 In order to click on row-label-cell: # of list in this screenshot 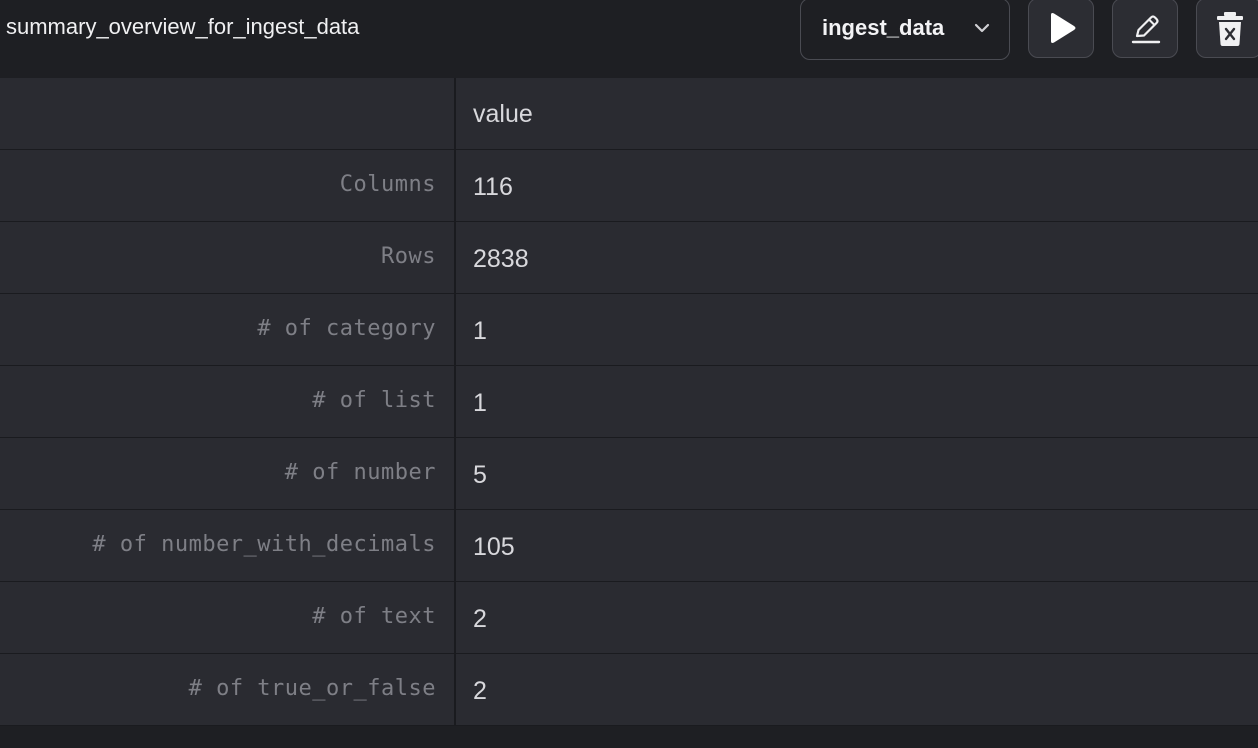, I will do `click(228, 401)`.